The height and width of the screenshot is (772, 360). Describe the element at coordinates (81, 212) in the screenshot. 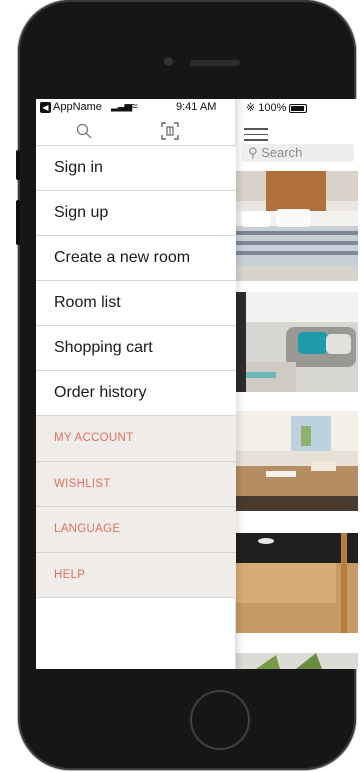

I see `menu-item-label: Sign up` at that location.